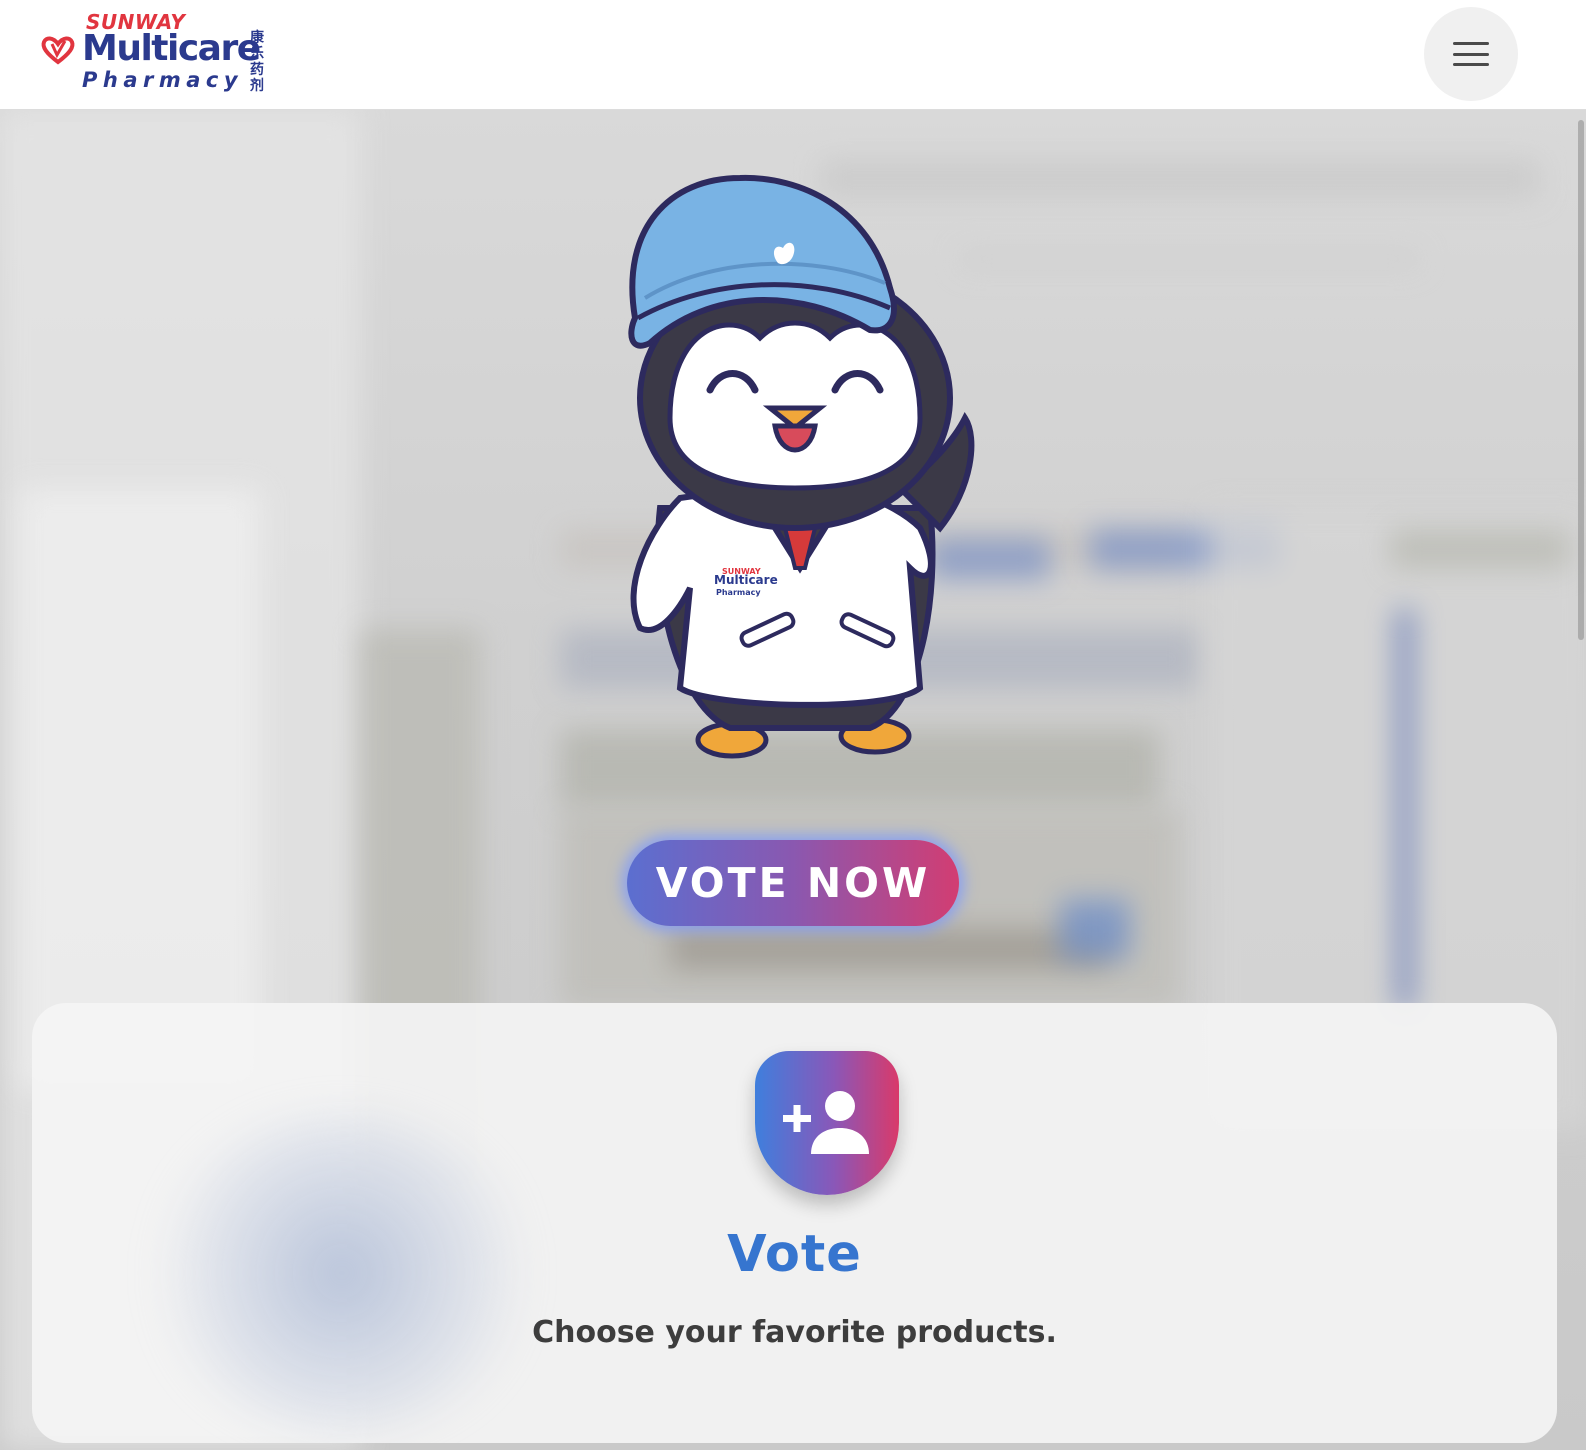 The width and height of the screenshot is (1586, 1450). What do you see at coordinates (257, 62) in the screenshot?
I see `logo-chinese-text: 康乐药剂` at bounding box center [257, 62].